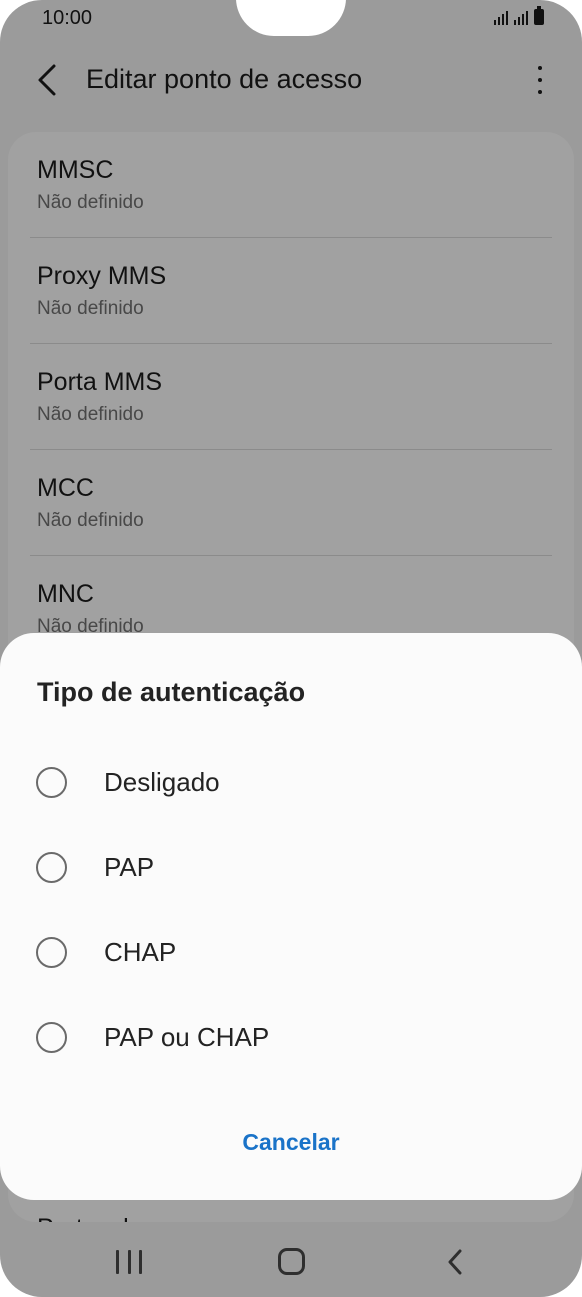 This screenshot has height=1297, width=582. What do you see at coordinates (291, 1038) in the screenshot?
I see `option-pap-ou-chap: PAP ou CHAP` at bounding box center [291, 1038].